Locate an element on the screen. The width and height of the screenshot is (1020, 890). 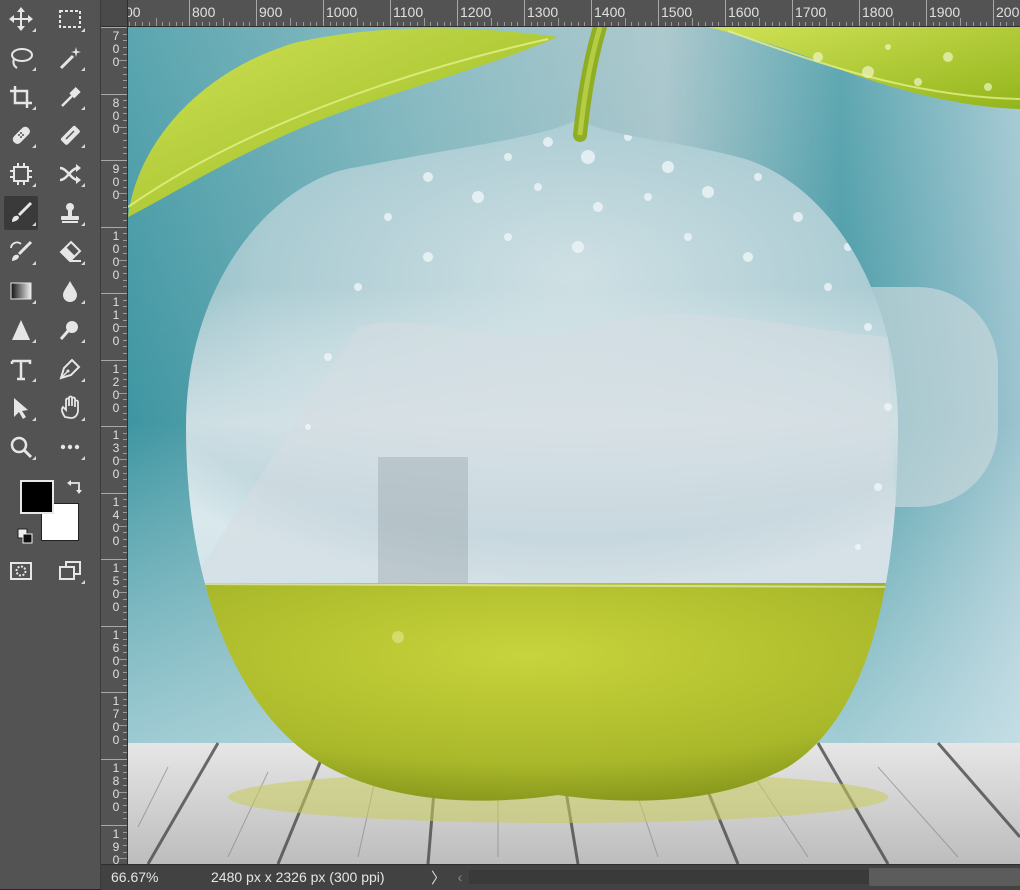
clone-stamp-tool is located at coordinates (70, 213).